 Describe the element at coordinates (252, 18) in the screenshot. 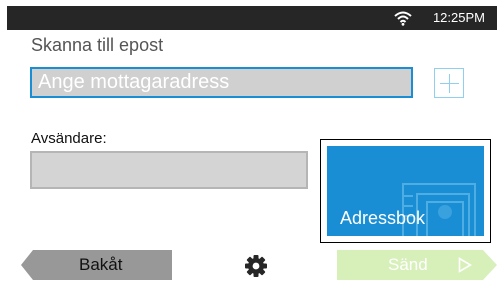

I see `status-bar: 12:25PM` at that location.